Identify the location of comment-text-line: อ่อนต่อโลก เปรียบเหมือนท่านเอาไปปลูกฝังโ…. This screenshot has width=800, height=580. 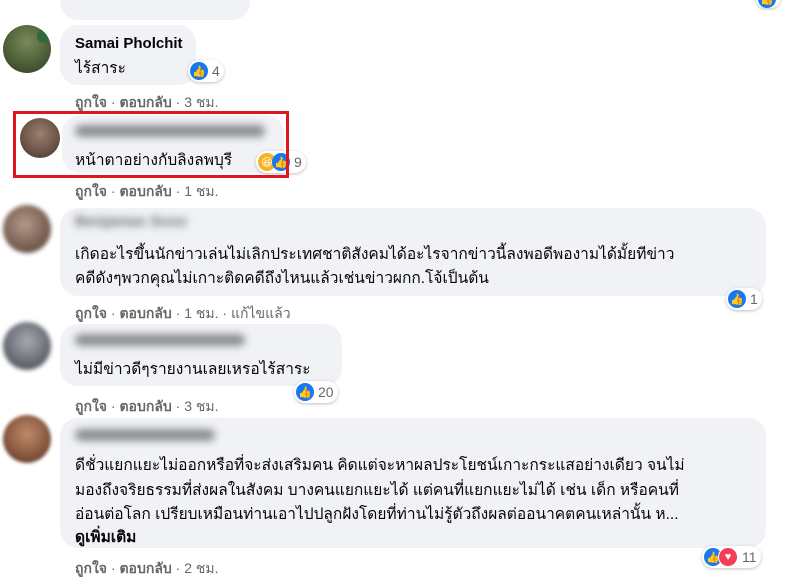
(377, 514).